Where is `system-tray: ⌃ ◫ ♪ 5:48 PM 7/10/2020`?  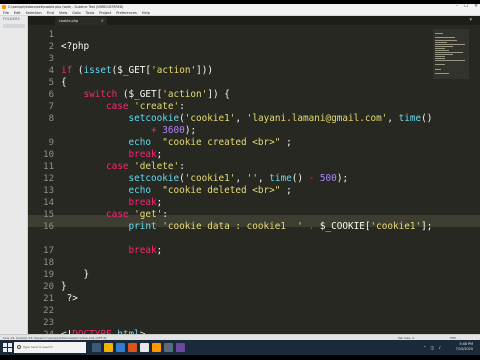 system-tray: ⌃ ◫ ♪ 5:48 PM 7/10/2020 is located at coordinates (447, 347).